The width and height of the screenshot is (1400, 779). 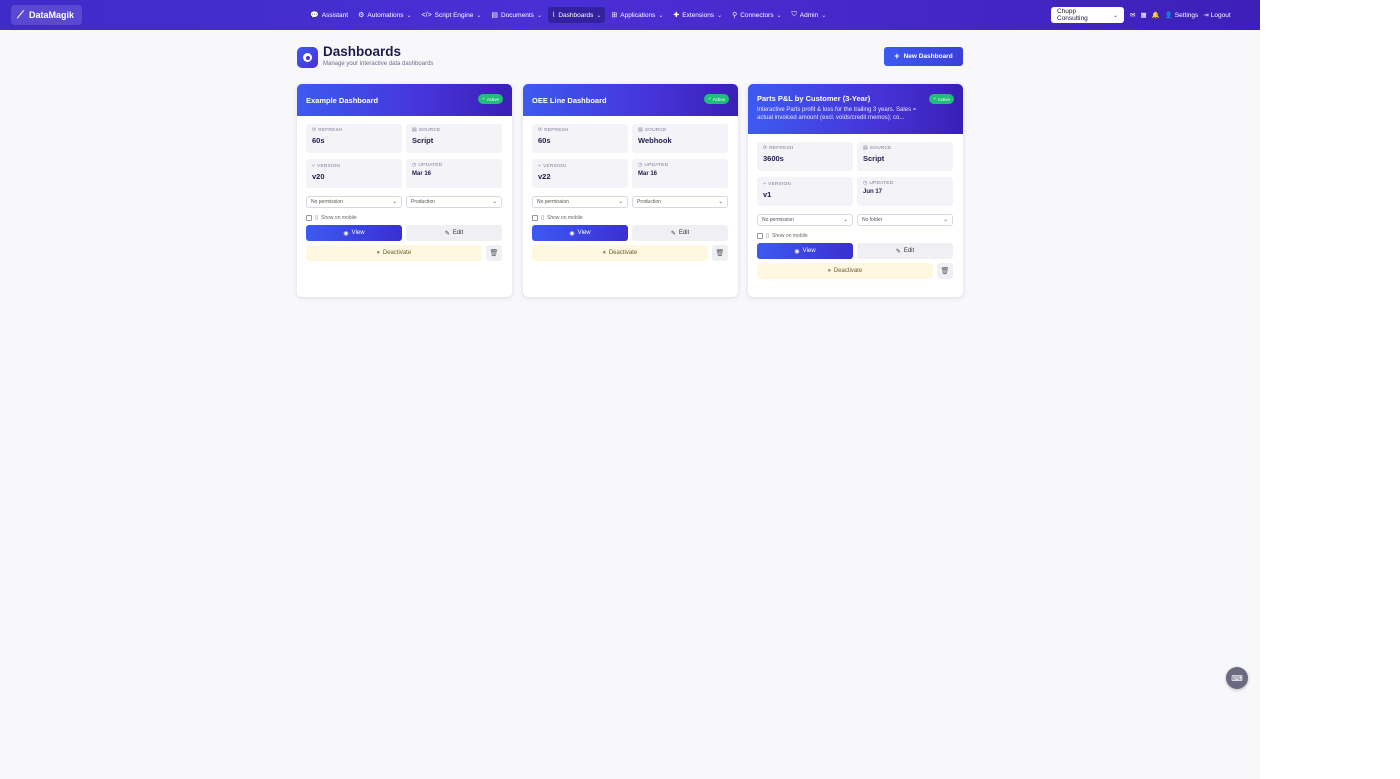 I want to click on edit-label: Edit, so click(x=458, y=233).